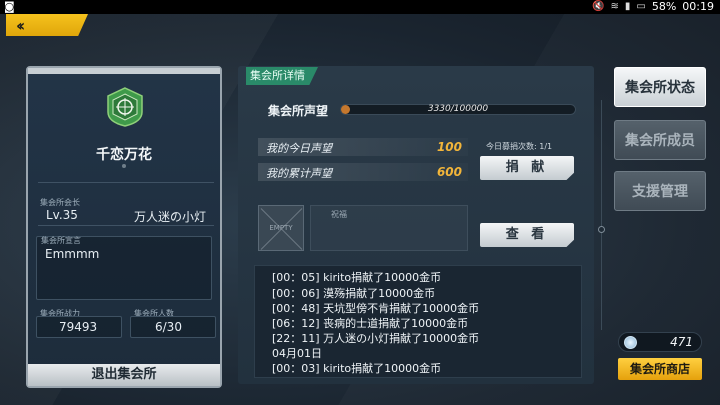 Image resolution: width=720 pixels, height=405 pixels. Describe the element at coordinates (376, 308) in the screenshot. I see `log-line: [00：48] 天坑型傍不肯捐献了10000金币` at that location.